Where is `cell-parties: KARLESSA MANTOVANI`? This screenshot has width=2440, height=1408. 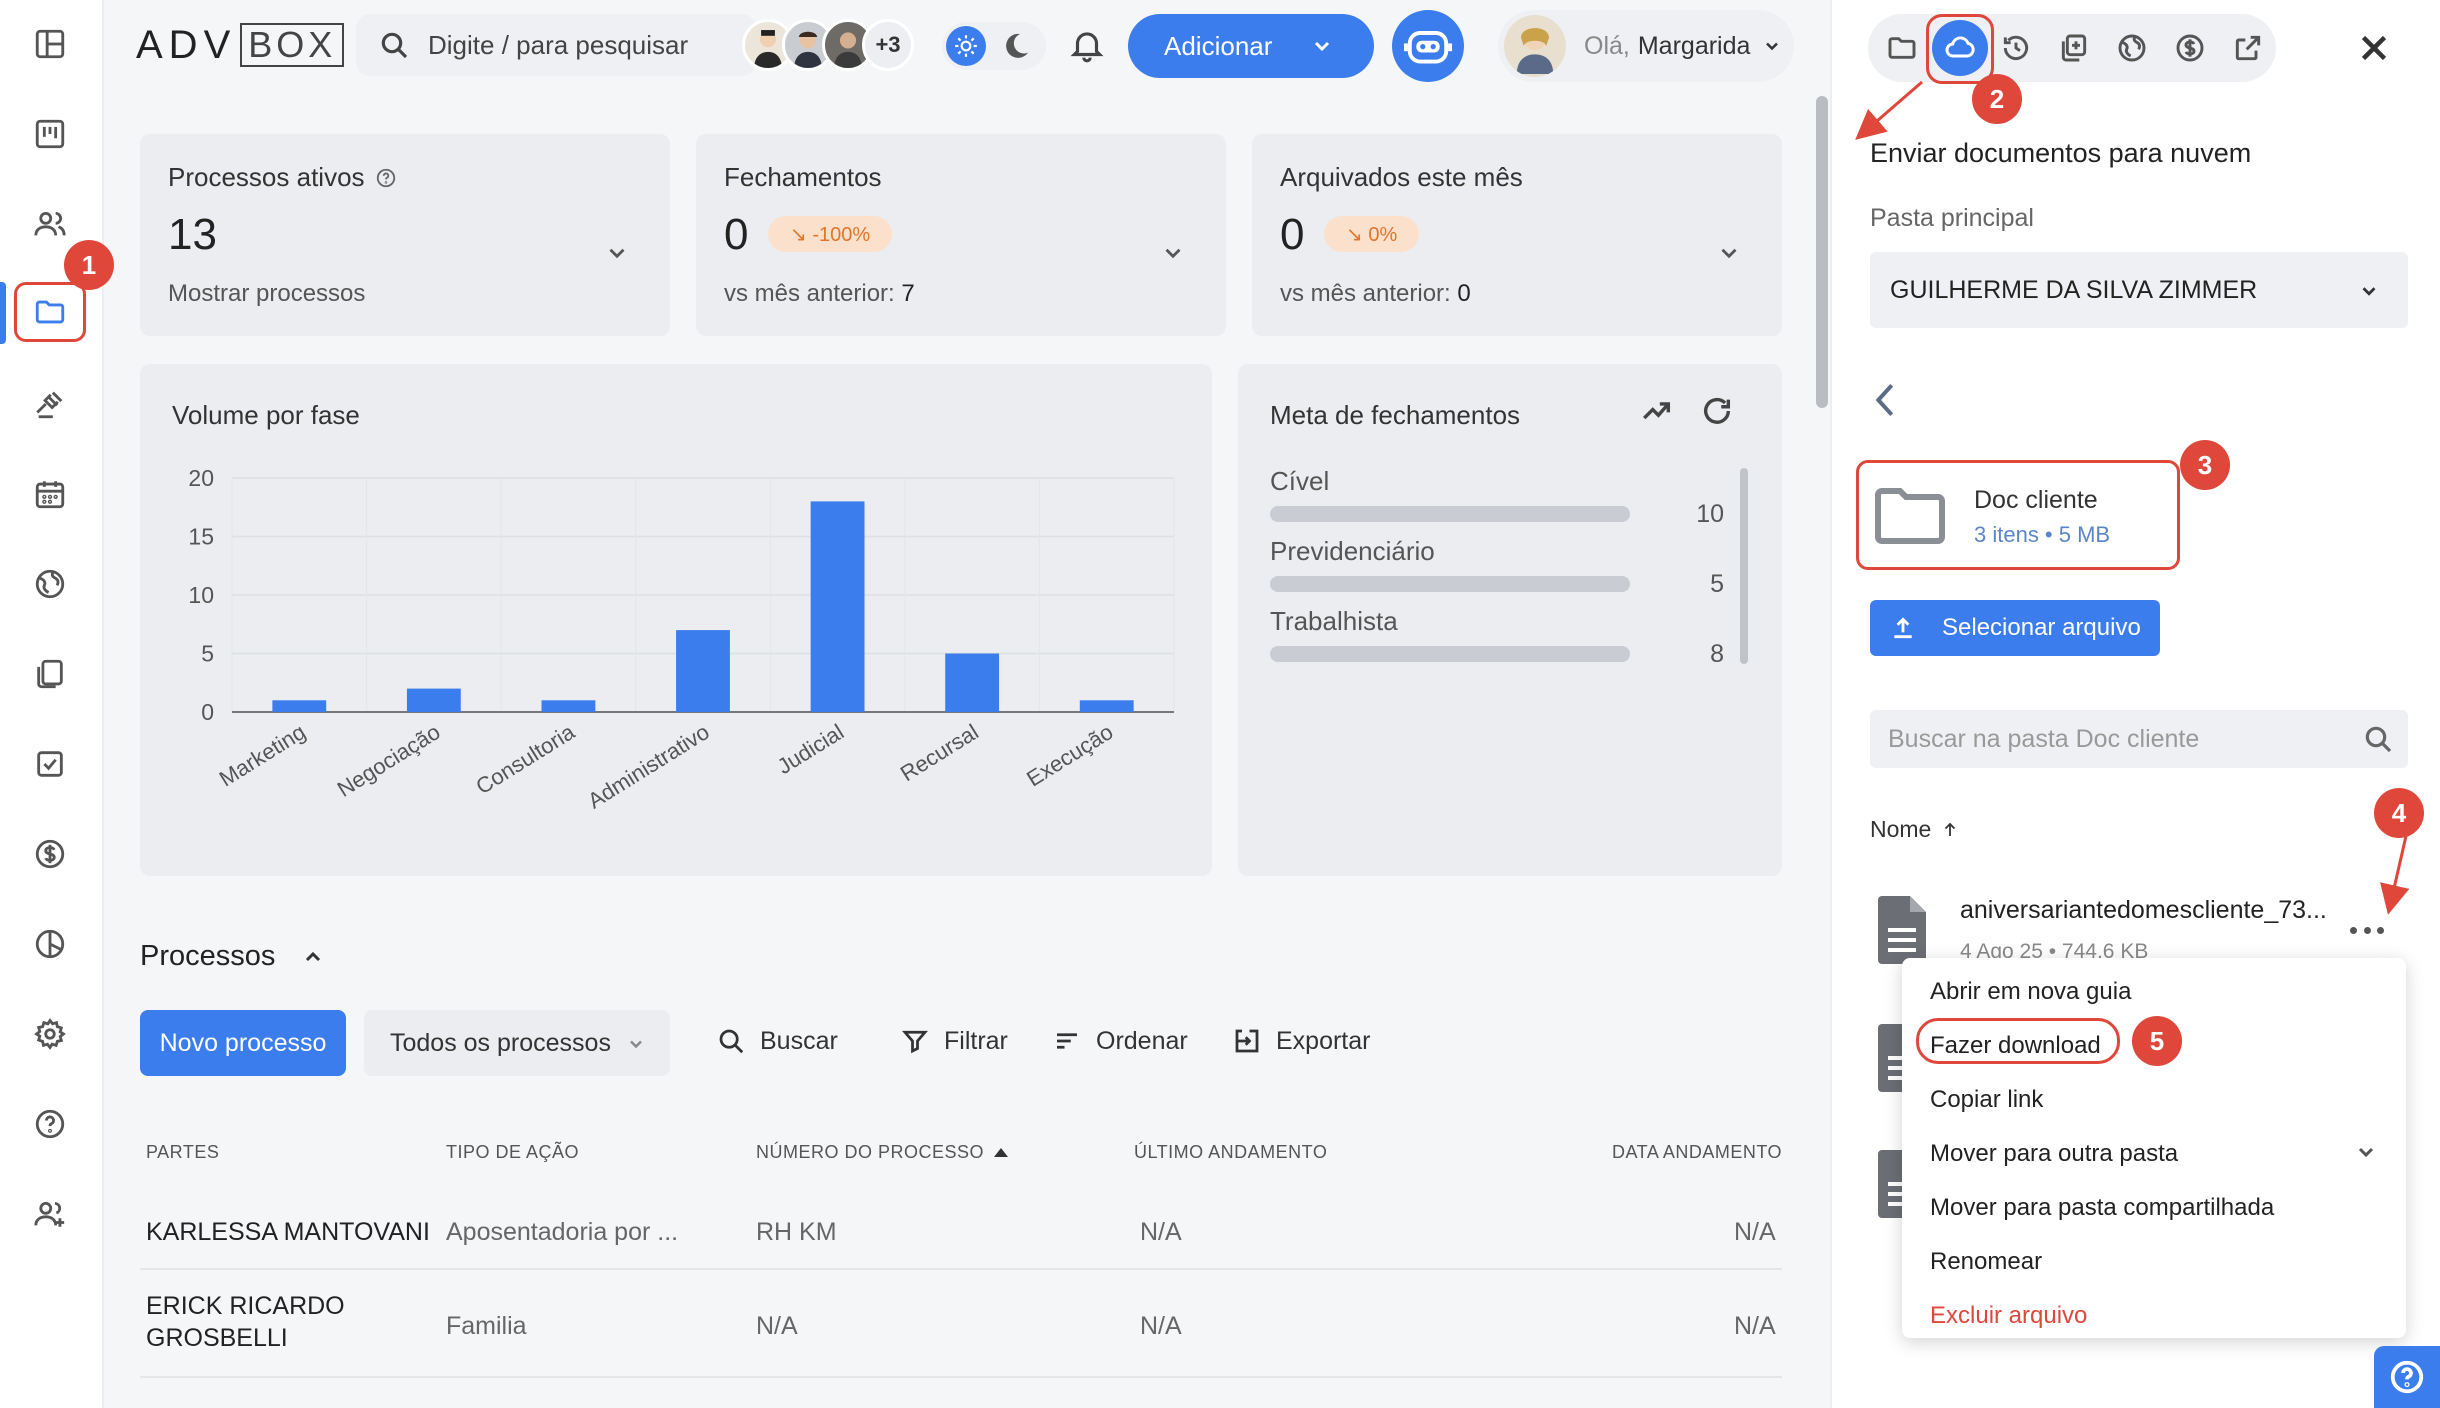 cell-parties: KARLESSA MANTOVANI is located at coordinates (288, 1232).